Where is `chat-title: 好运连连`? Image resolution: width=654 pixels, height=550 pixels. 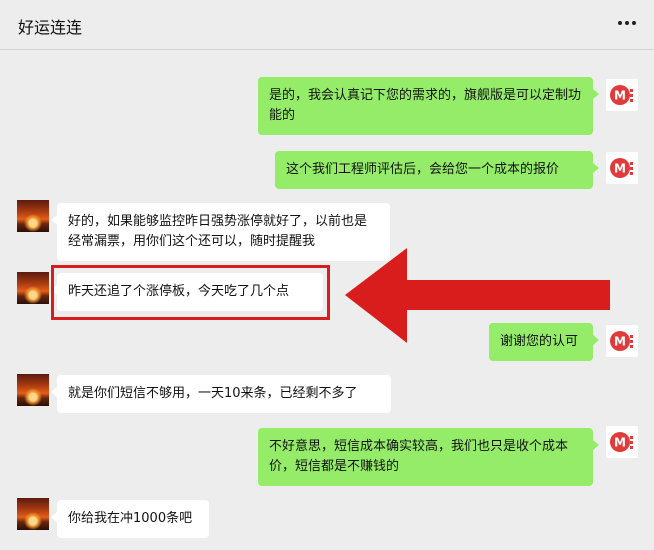 chat-title: 好运连连 is located at coordinates (50, 27).